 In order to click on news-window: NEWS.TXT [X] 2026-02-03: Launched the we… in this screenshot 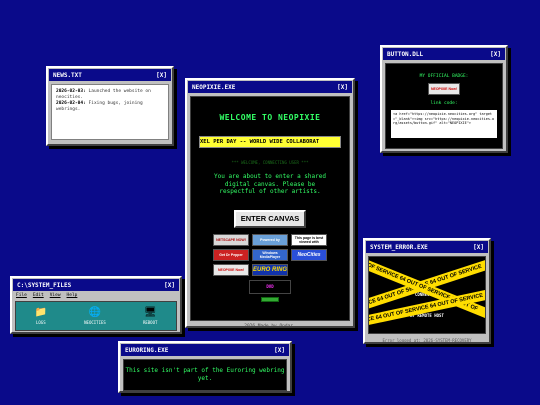, I will do `click(110, 106)`.